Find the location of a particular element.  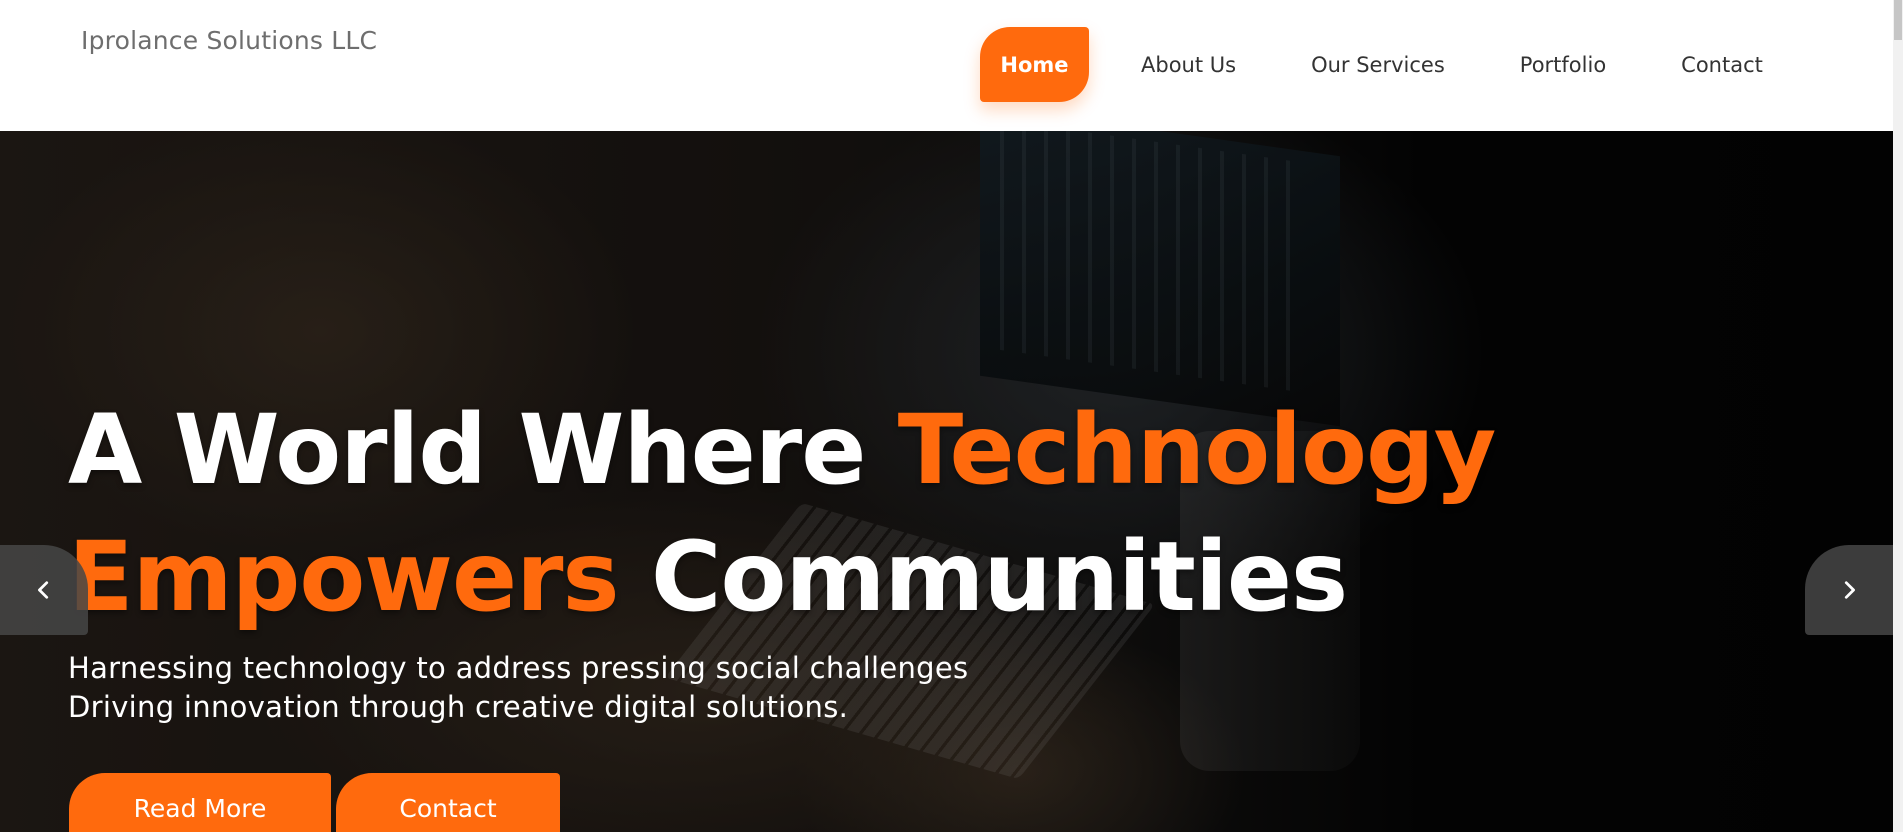

headline-line2-white: Communities is located at coordinates (999, 577).